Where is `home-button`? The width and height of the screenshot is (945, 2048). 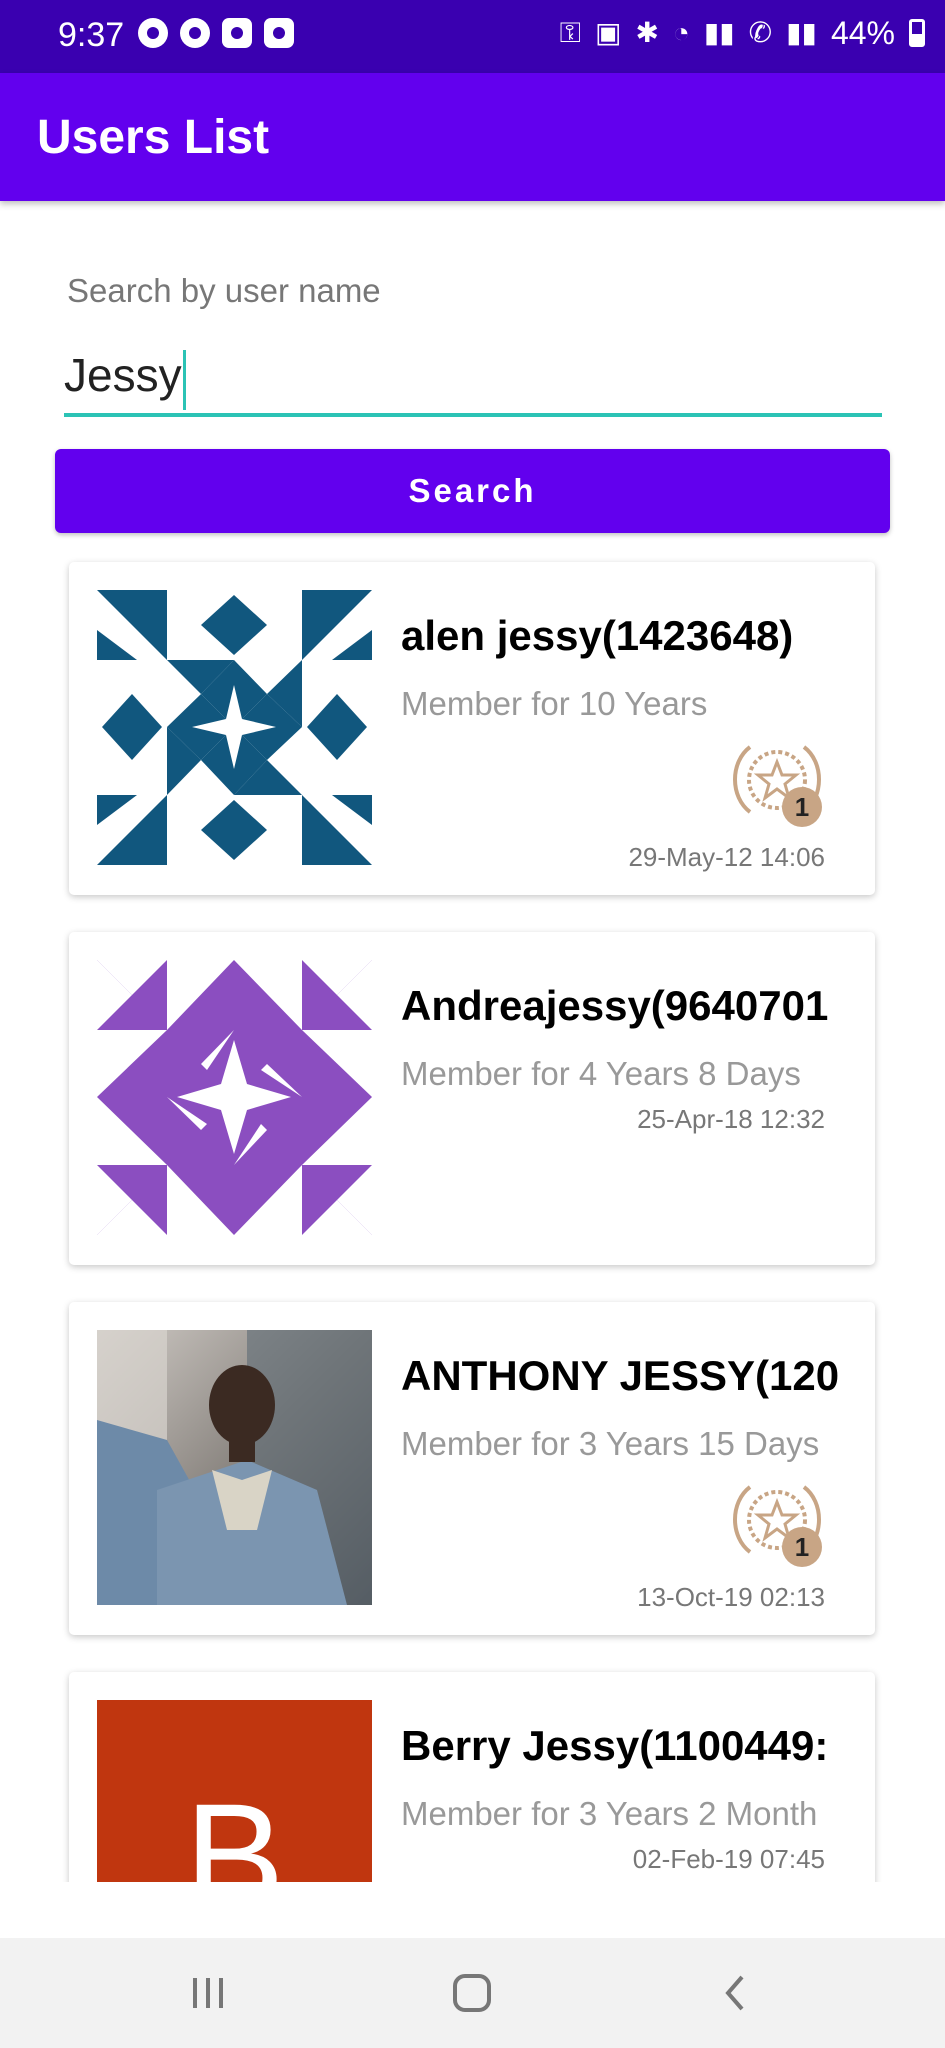 home-button is located at coordinates (472, 1993).